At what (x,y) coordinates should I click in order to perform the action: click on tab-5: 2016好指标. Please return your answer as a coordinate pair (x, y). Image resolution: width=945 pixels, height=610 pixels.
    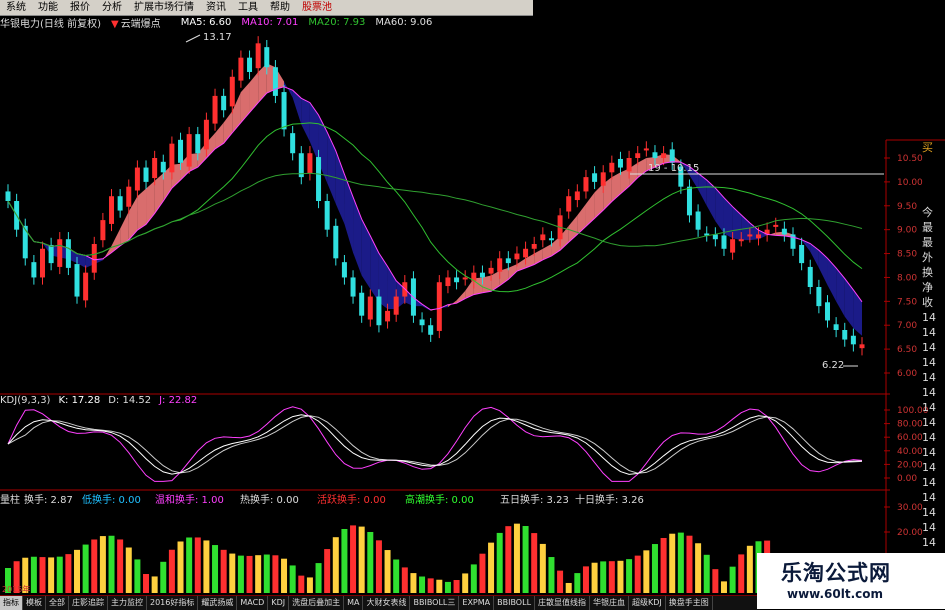
    Looking at the image, I should click on (173, 603).